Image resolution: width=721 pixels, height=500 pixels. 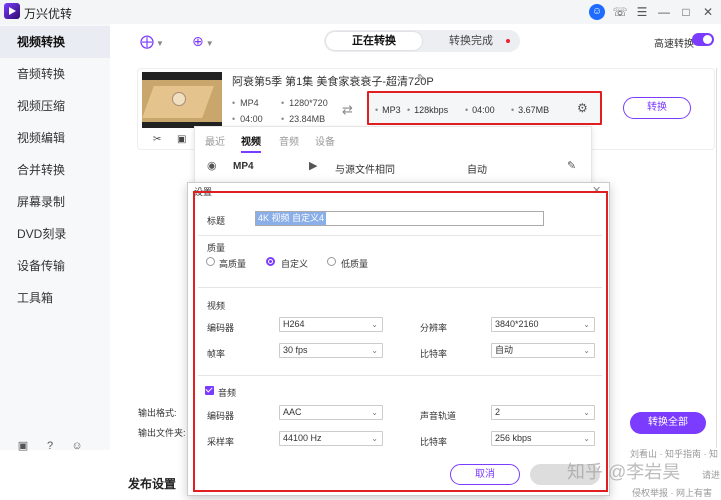 I want to click on add-circle-icon: ⊕, so click(x=198, y=41).